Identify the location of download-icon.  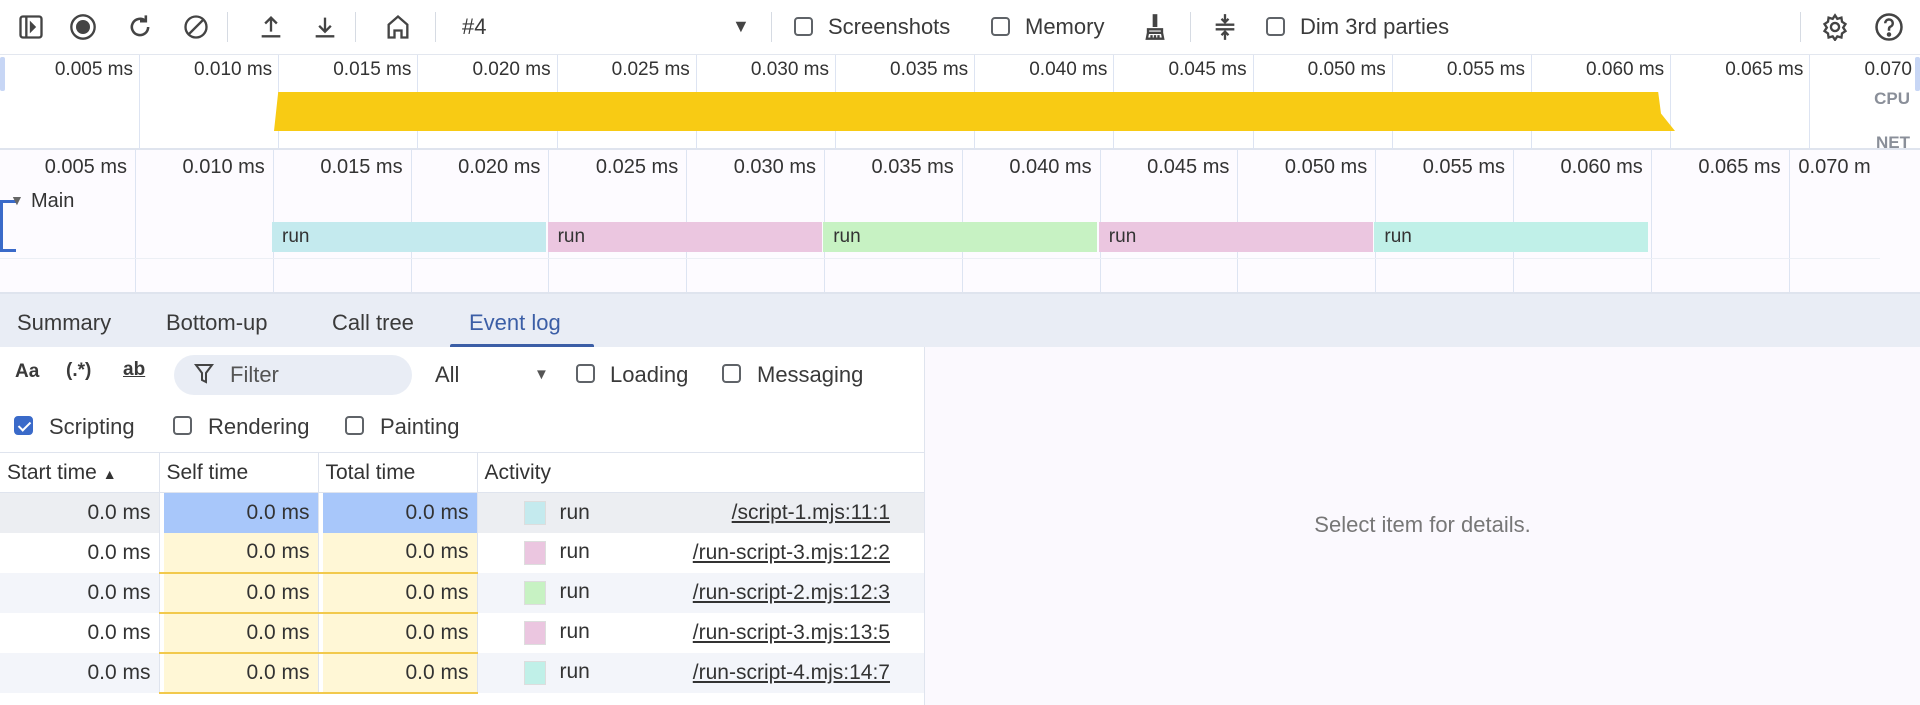
(325, 27).